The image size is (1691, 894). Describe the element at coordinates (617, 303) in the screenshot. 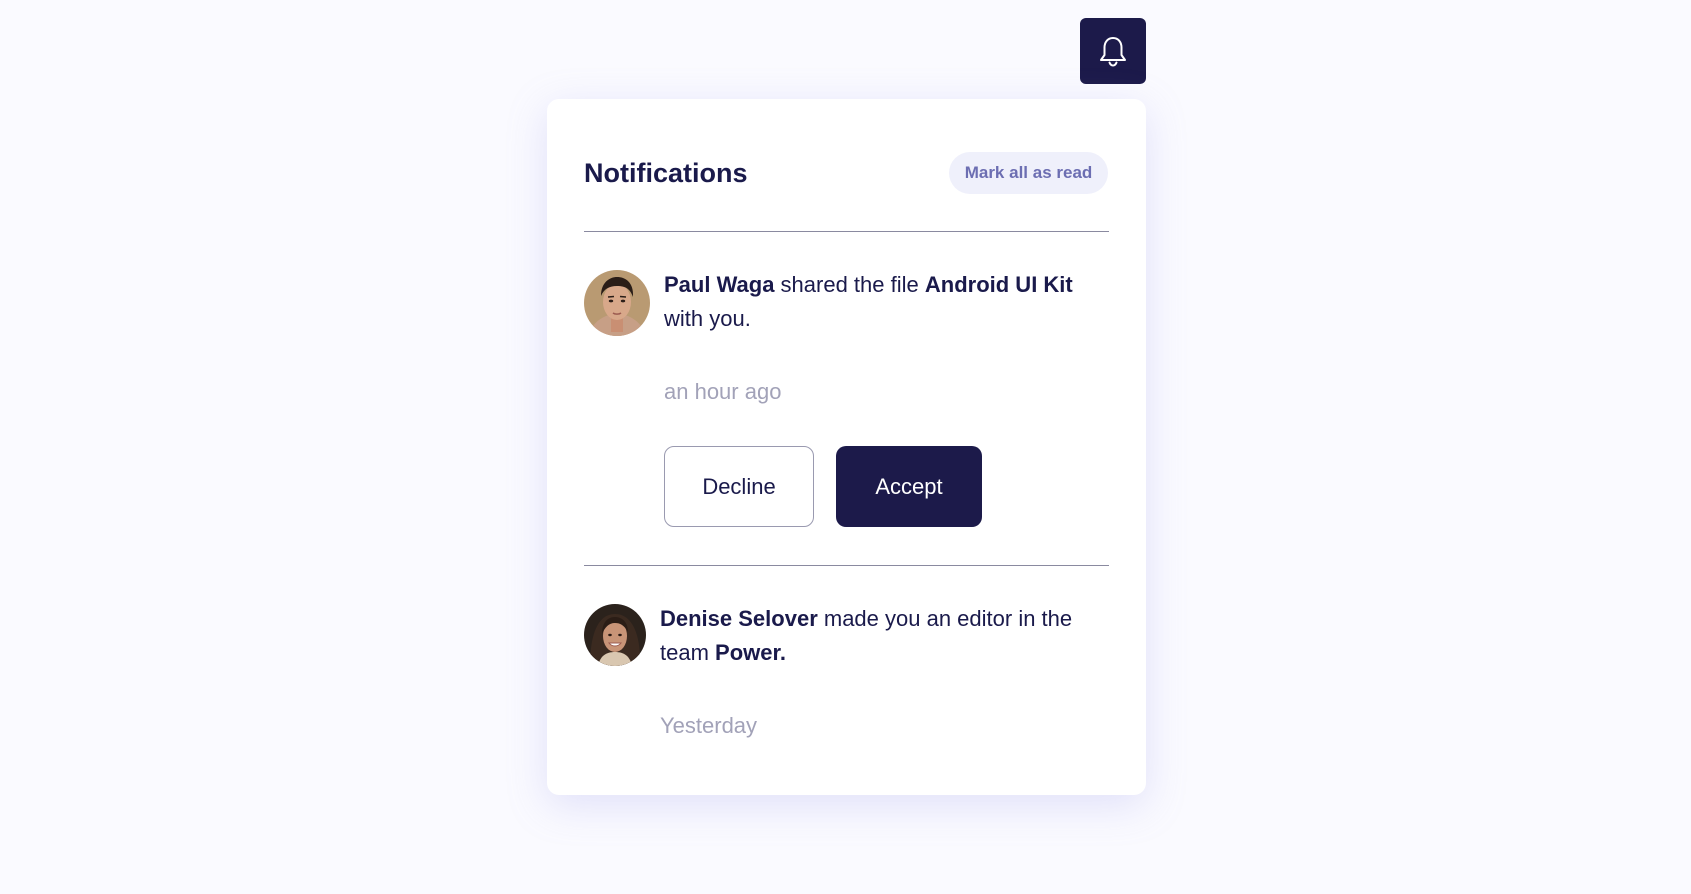

I see `avatar-paul-waga` at that location.